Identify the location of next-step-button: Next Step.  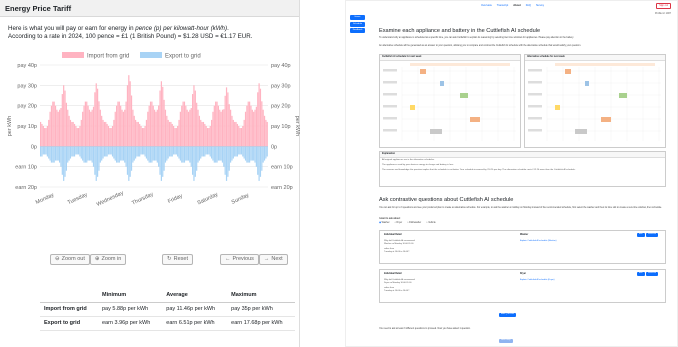
(506, 341).